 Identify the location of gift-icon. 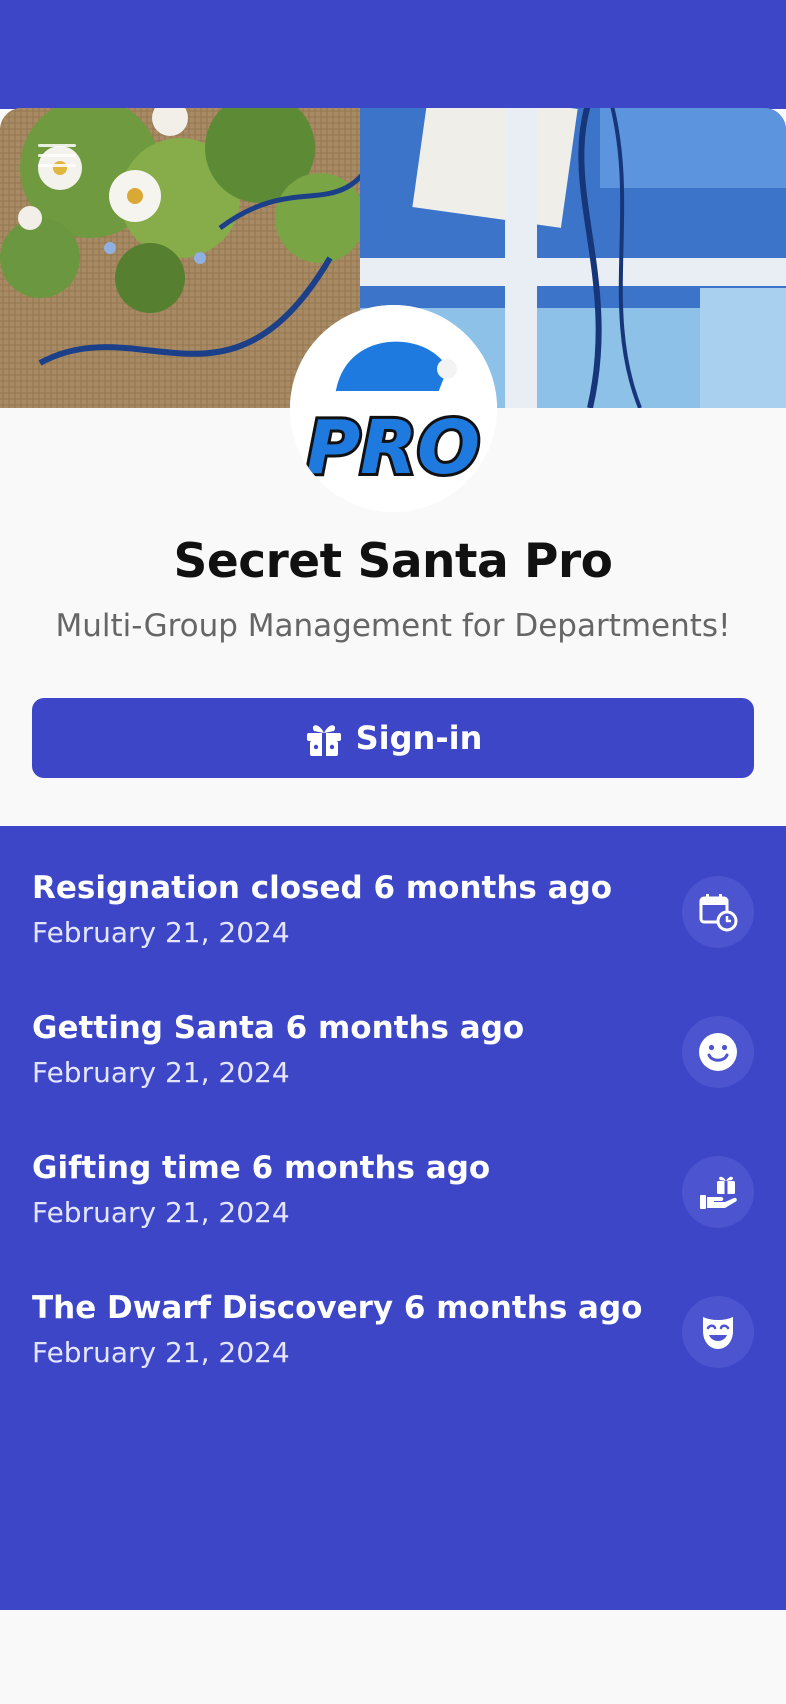
(324, 738).